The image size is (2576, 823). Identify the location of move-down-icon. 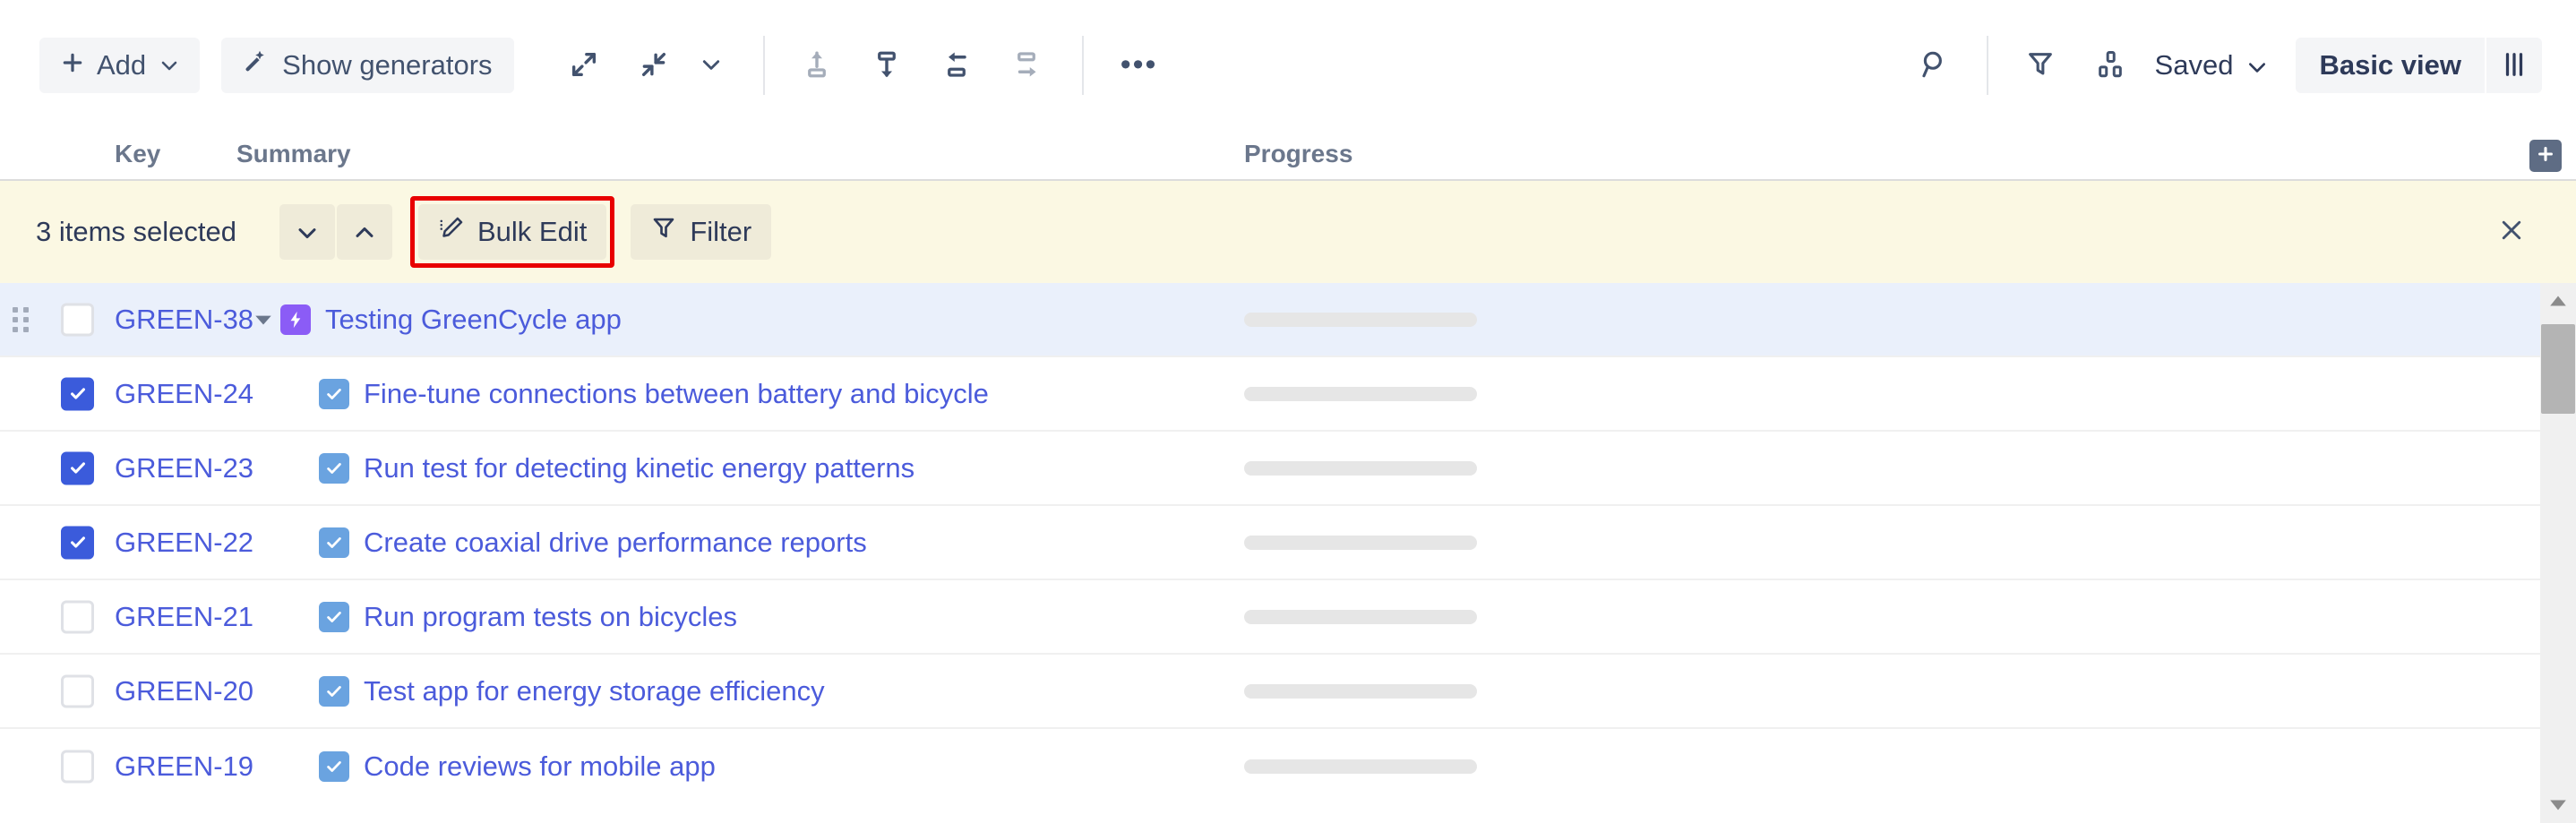
(887, 66).